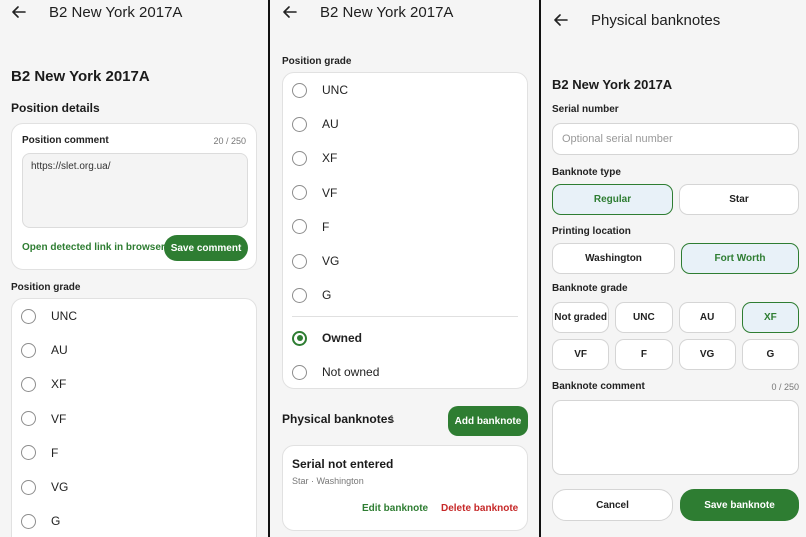  What do you see at coordinates (739, 199) in the screenshot?
I see `type-star-button: Star` at bounding box center [739, 199].